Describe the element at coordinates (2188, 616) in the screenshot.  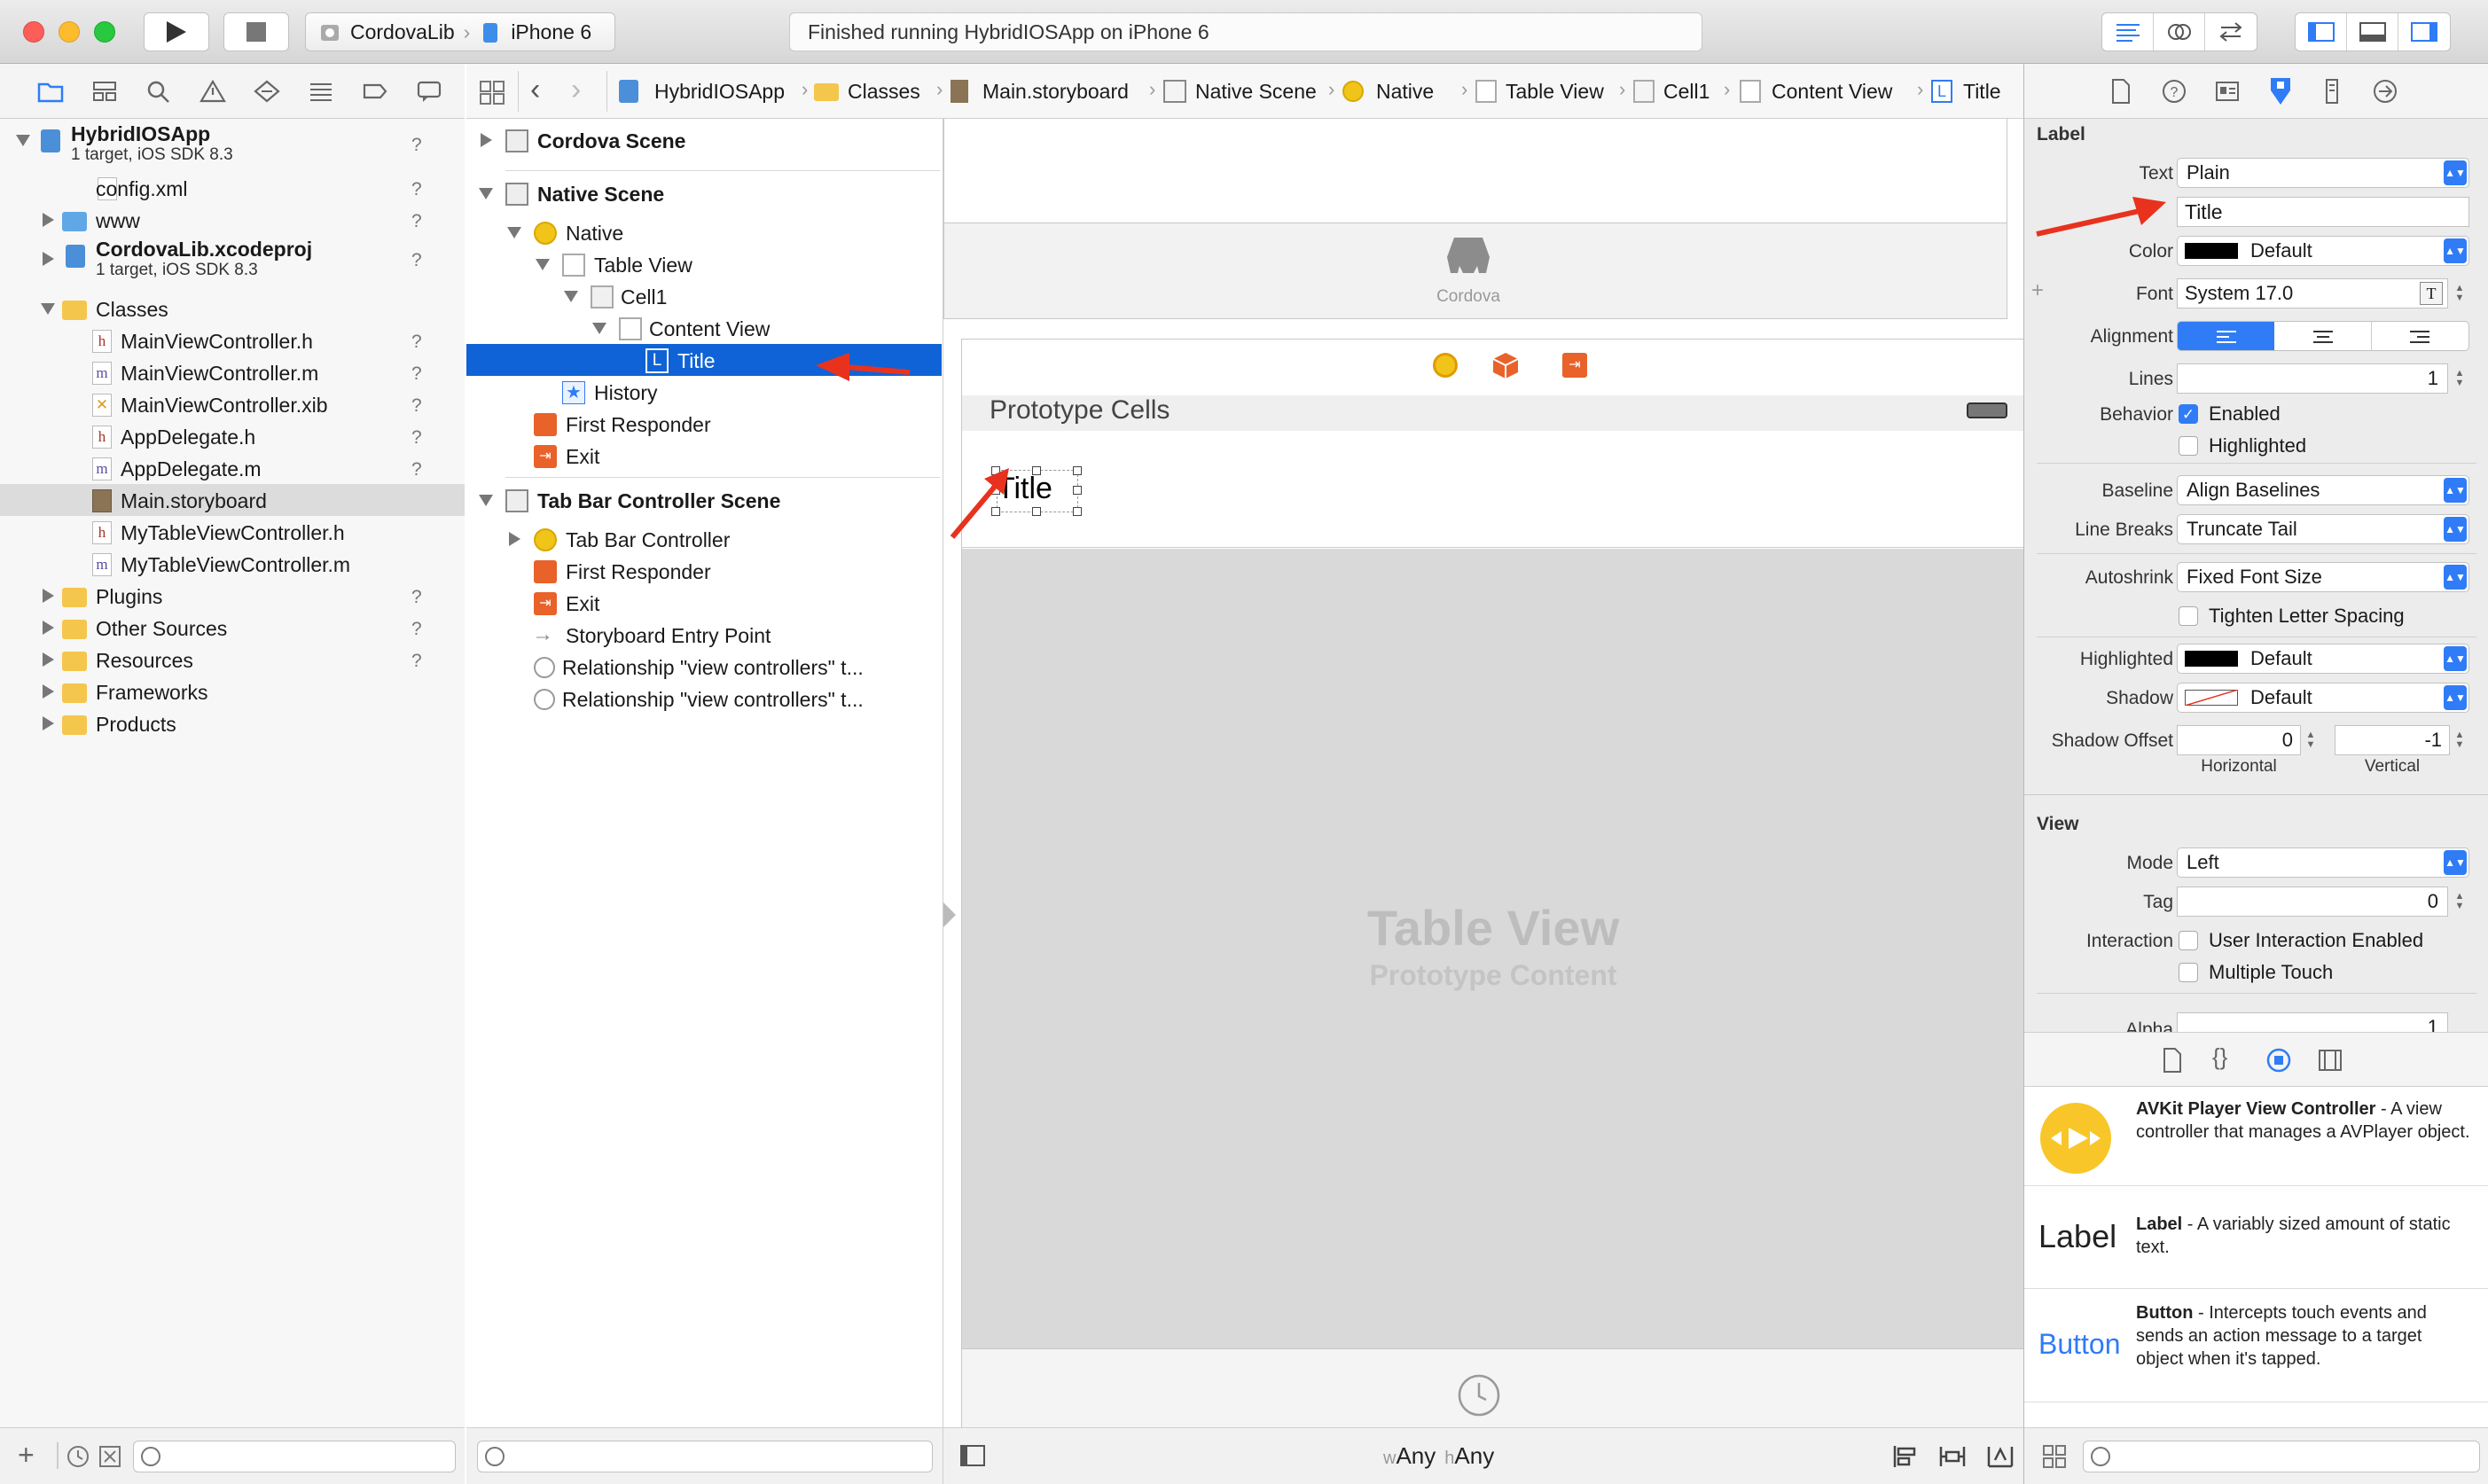
I see `tighten-letter-spacing-checkbox` at that location.